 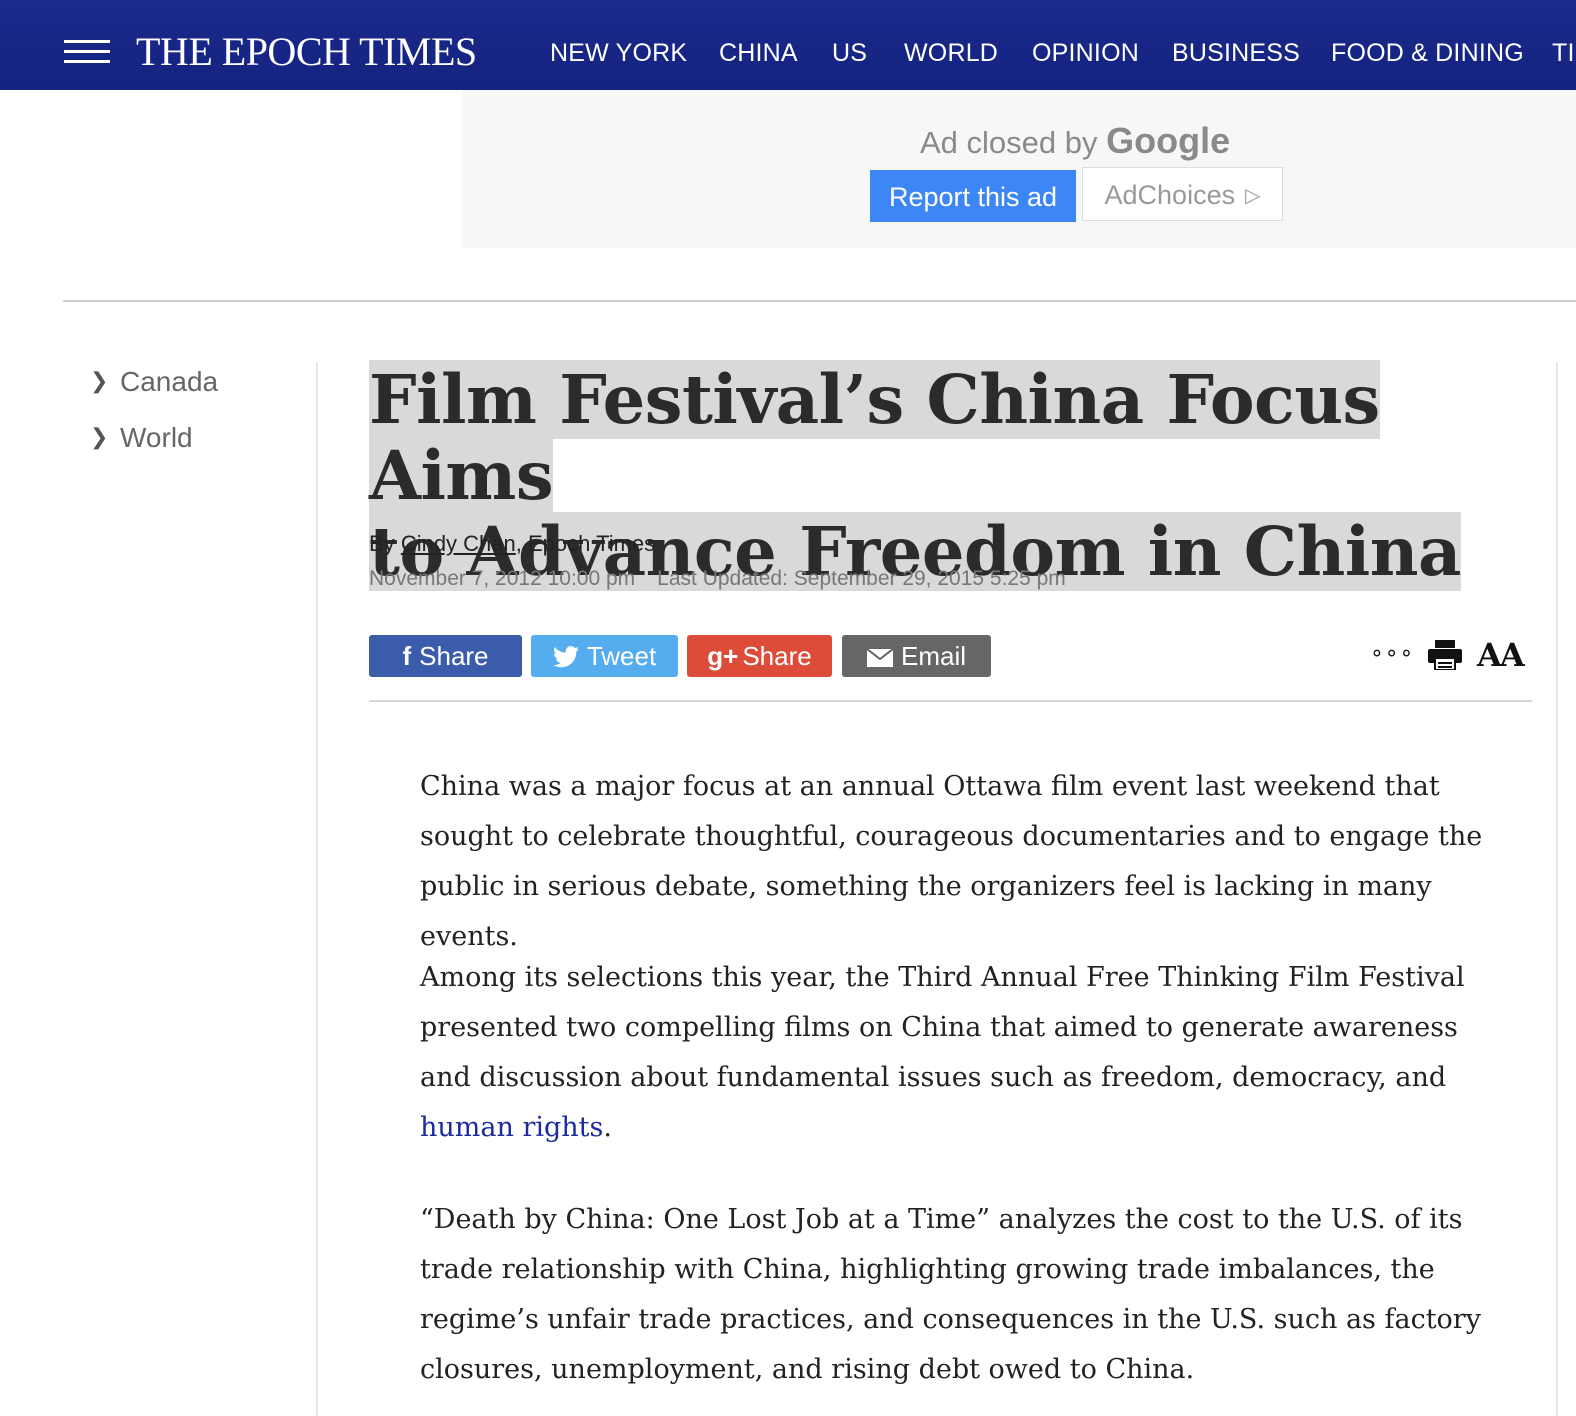 I want to click on nav-item-food-dining: FOOD & DINING, so click(x=1427, y=53).